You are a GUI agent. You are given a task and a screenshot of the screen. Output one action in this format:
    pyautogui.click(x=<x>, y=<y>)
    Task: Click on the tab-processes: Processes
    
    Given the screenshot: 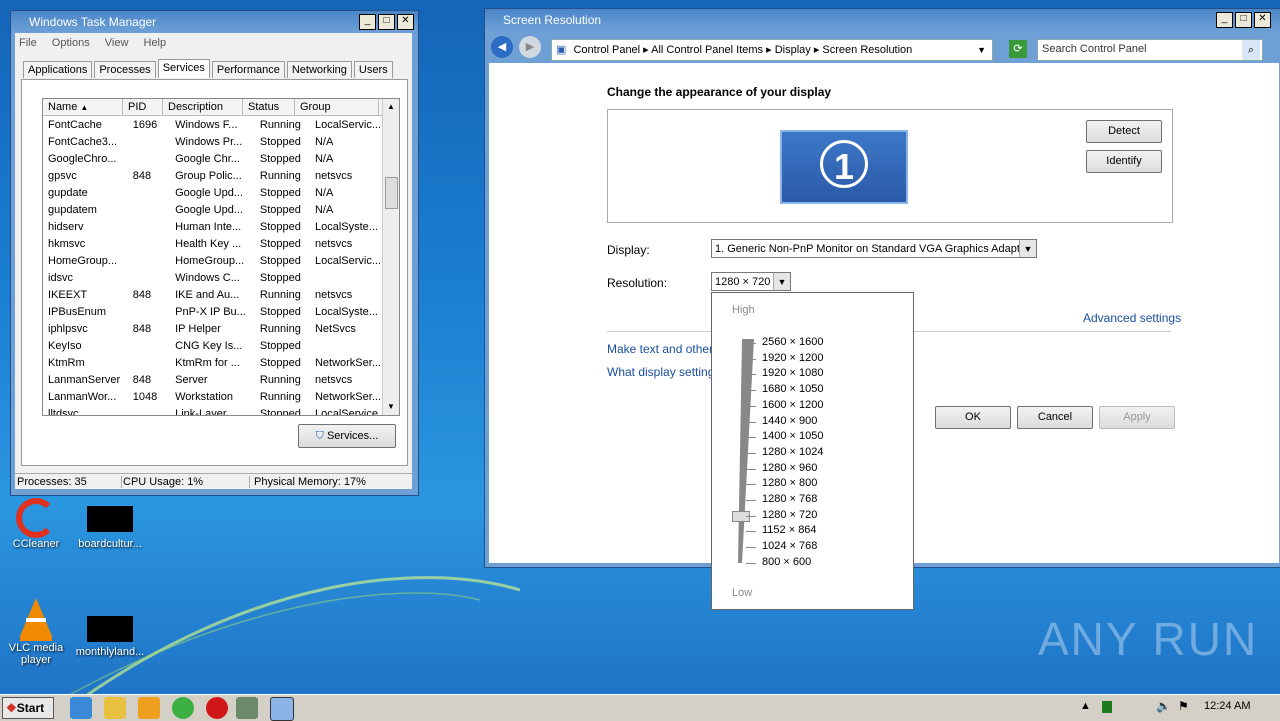 What is the action you would take?
    pyautogui.click(x=125, y=69)
    